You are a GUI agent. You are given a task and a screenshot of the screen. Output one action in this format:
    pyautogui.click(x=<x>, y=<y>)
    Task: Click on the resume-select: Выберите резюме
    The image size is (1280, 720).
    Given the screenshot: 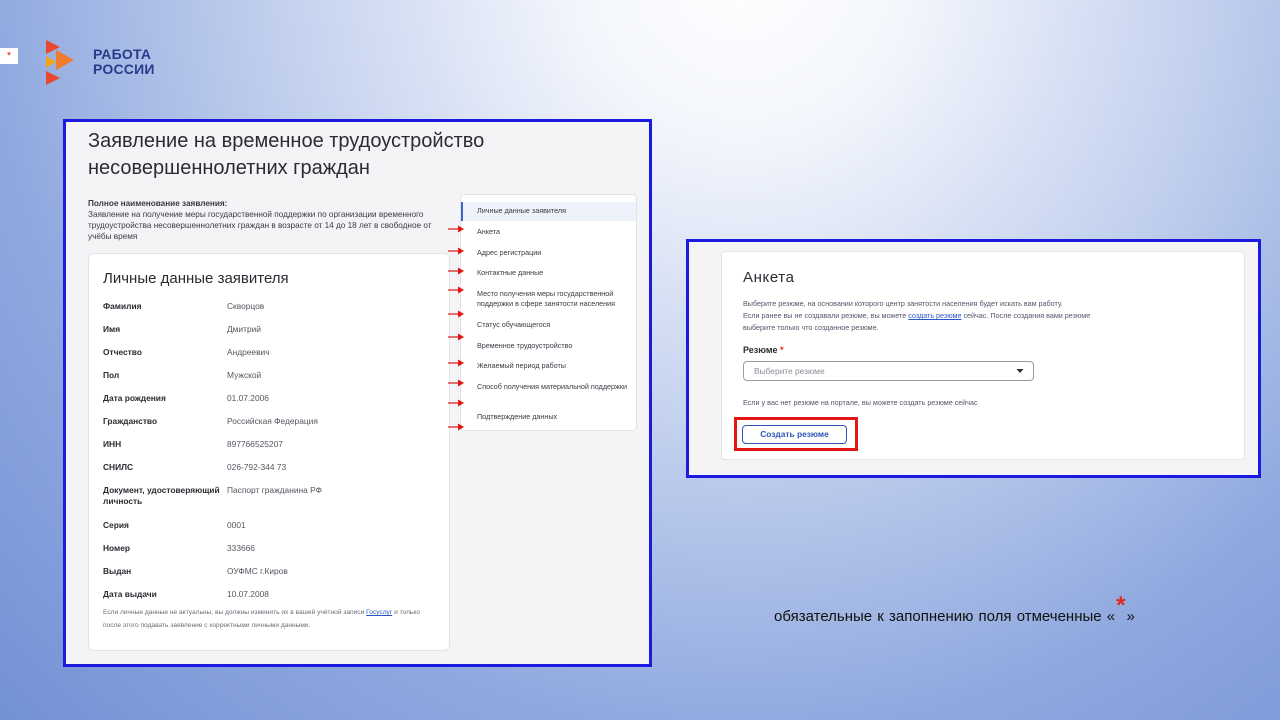 What is the action you would take?
    pyautogui.click(x=888, y=371)
    